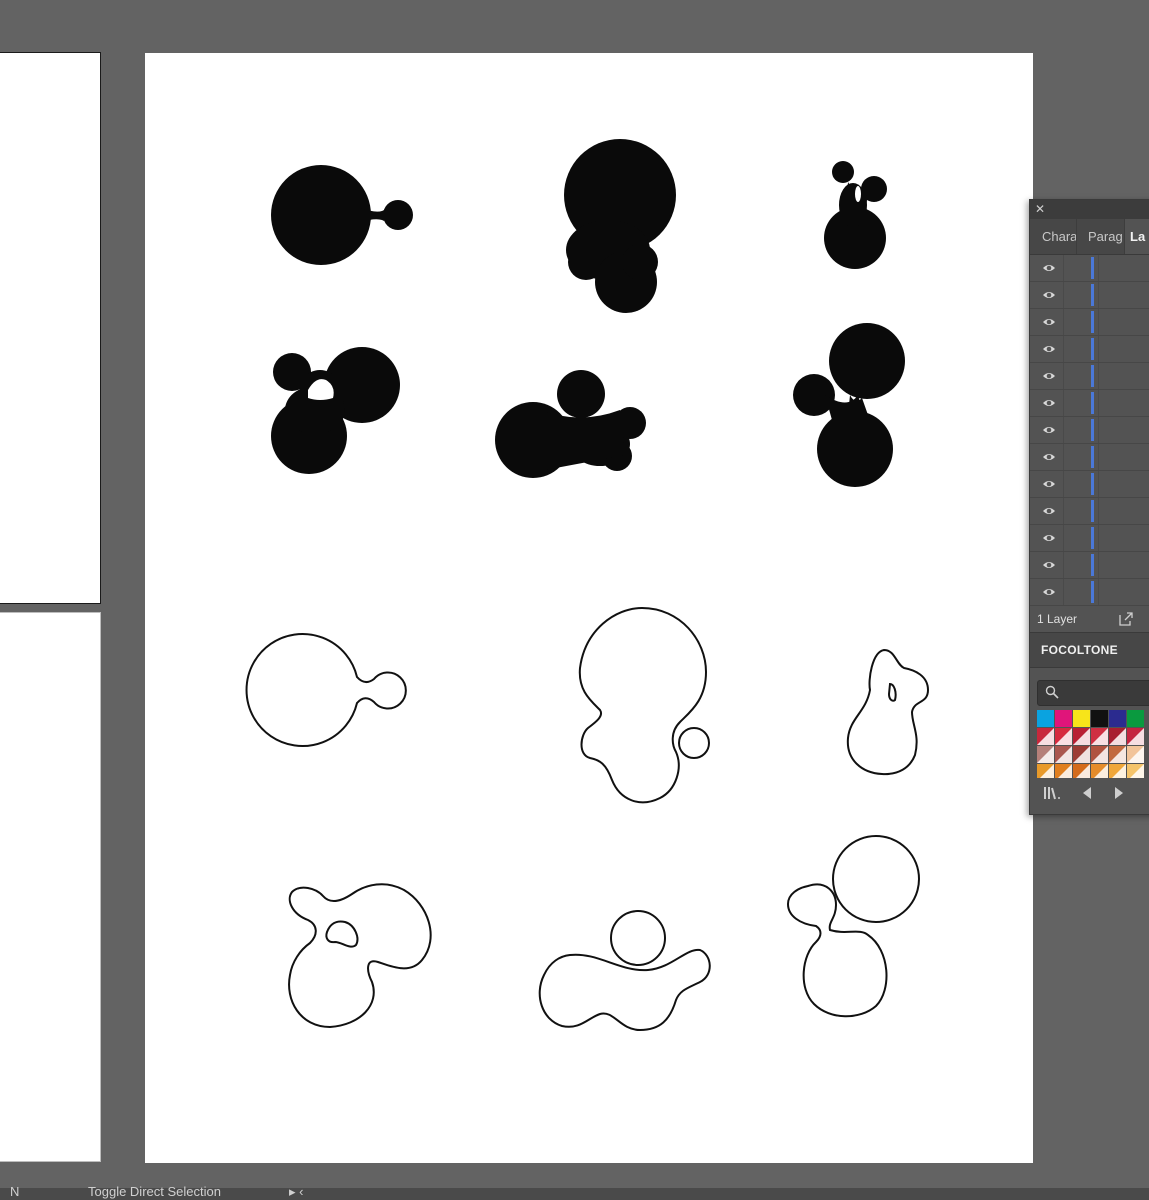  Describe the element at coordinates (360, 956) in the screenshot. I see `blob-cluster-outline` at that location.